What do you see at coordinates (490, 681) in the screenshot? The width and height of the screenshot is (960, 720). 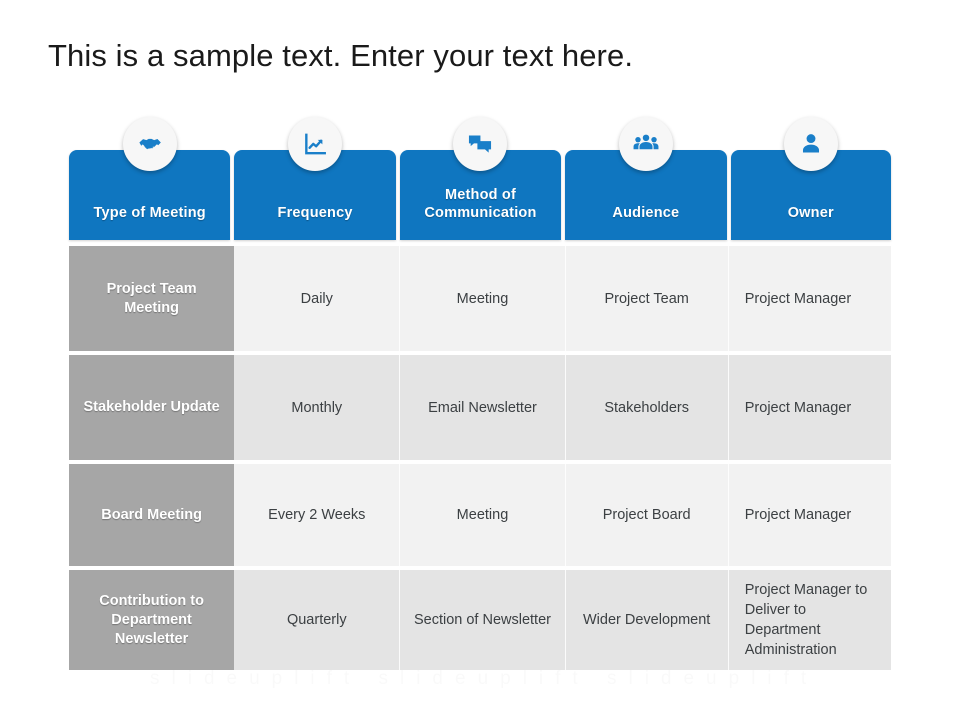 I see `watermark: slideuplift slideuplift slideuplift` at bounding box center [490, 681].